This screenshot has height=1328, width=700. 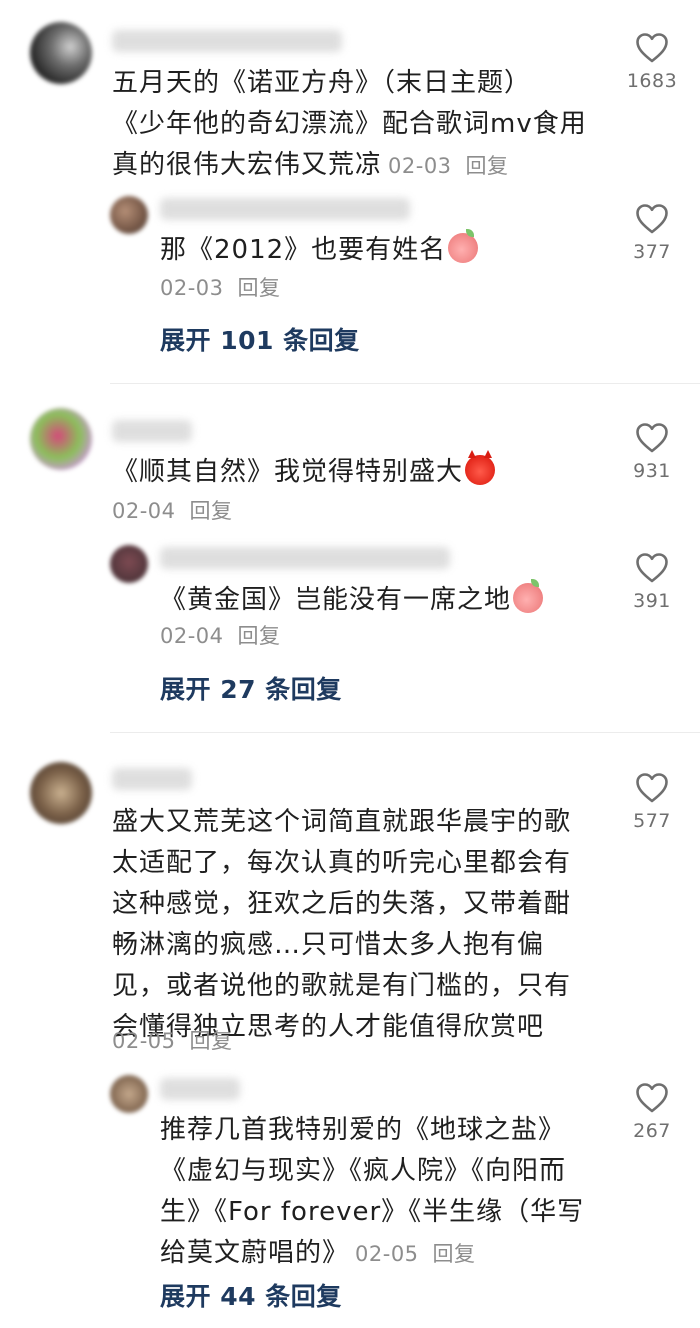 I want to click on reply-meta: 02-04 回复, so click(x=220, y=635).